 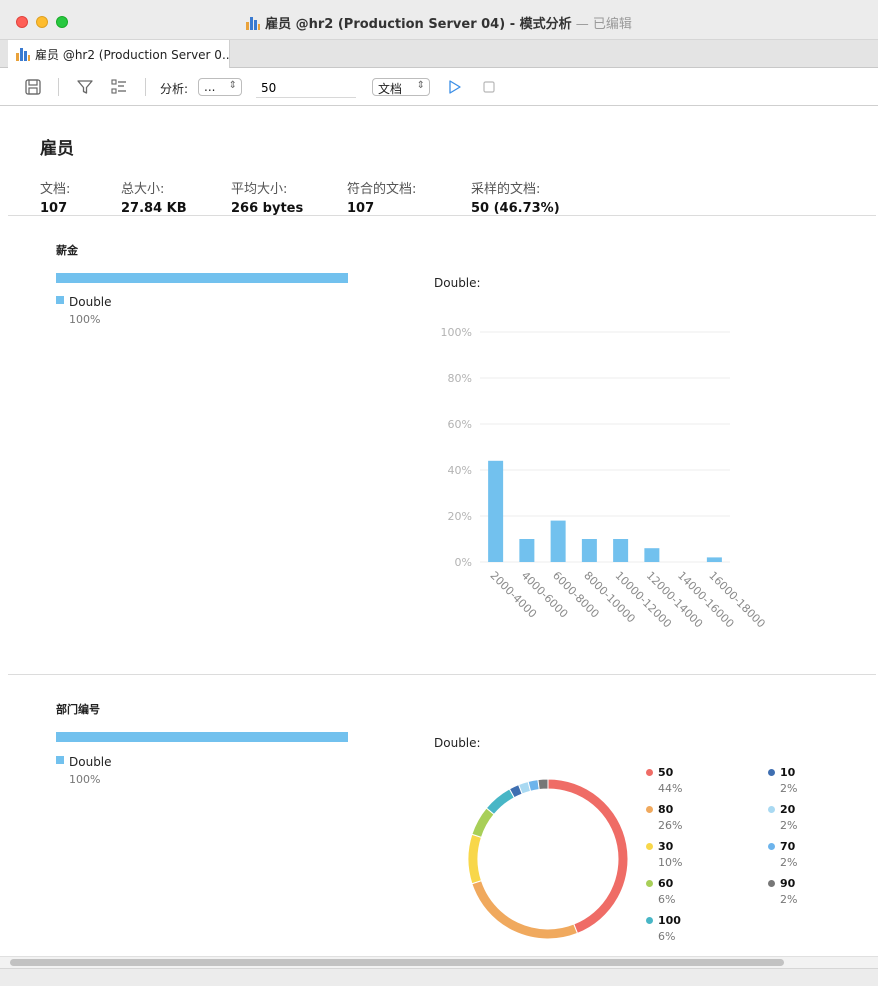 I want to click on scrollbar-thumb, so click(x=397, y=962).